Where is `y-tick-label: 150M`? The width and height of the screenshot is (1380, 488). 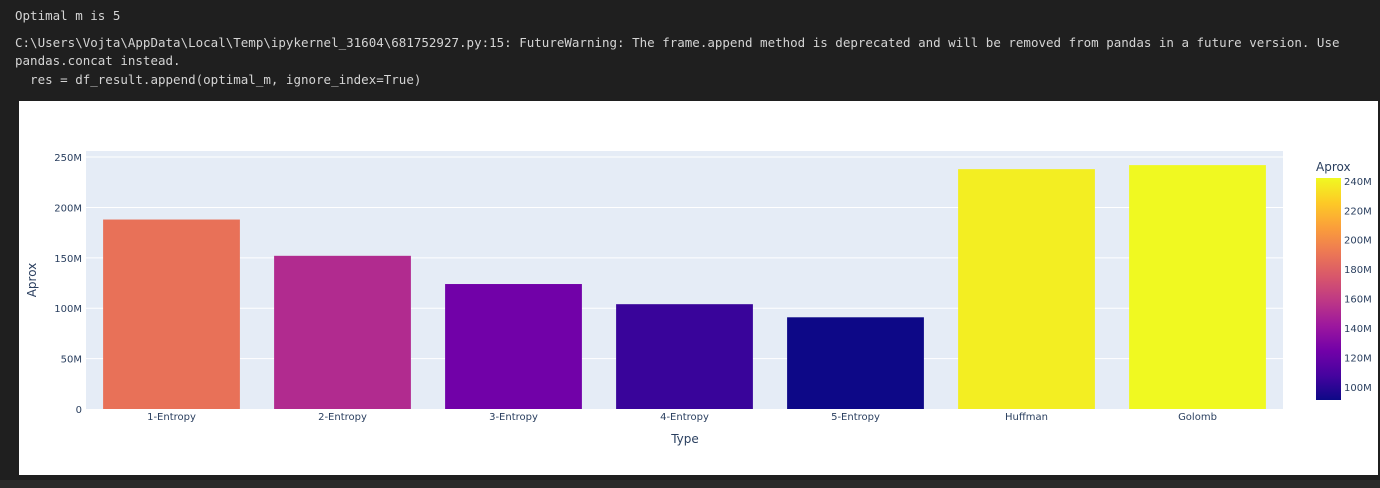 y-tick-label: 150M is located at coordinates (68, 259).